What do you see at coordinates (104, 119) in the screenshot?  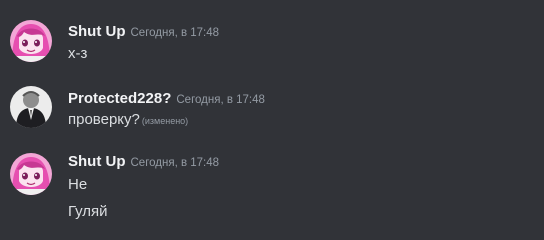 I see `message-text-body: проверку?` at bounding box center [104, 119].